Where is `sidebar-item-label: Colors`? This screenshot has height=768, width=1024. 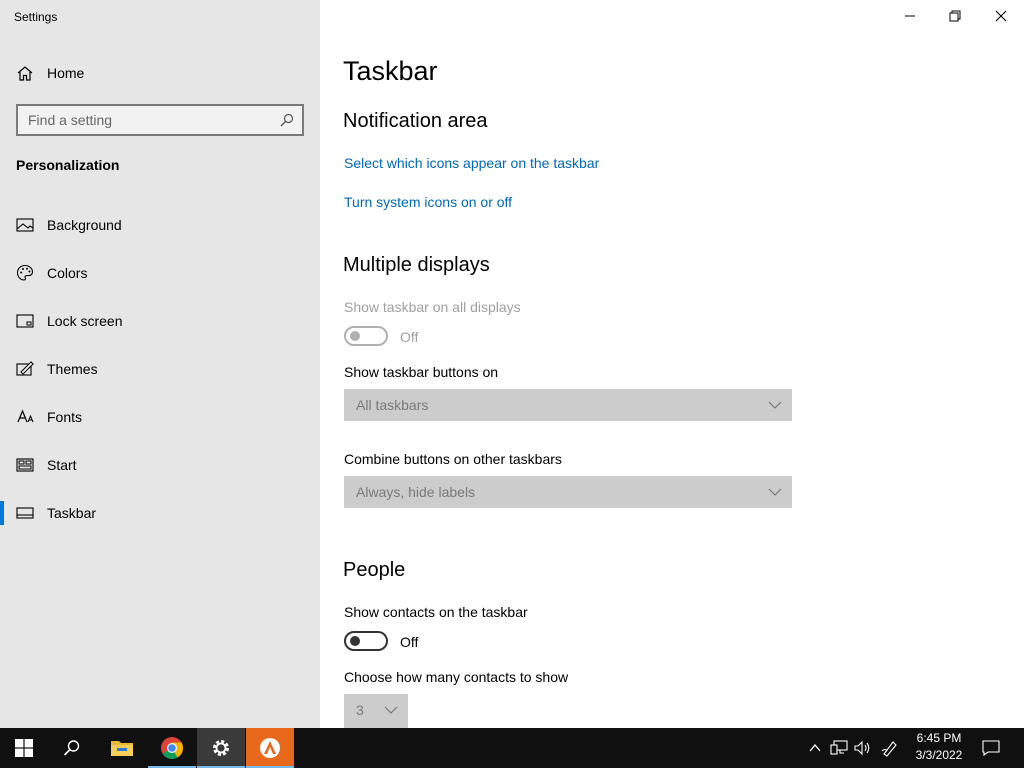 sidebar-item-label: Colors is located at coordinates (67, 273).